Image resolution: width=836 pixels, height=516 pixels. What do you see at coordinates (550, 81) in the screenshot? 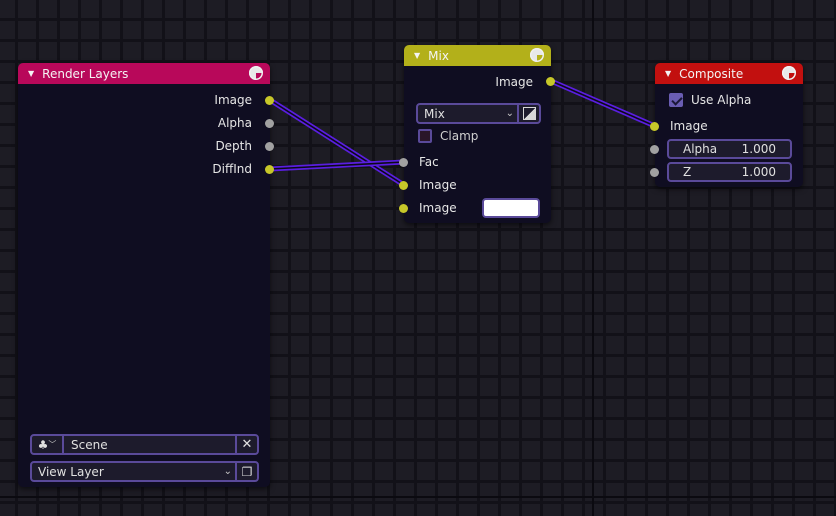
I see `socket-mix-output-image` at bounding box center [550, 81].